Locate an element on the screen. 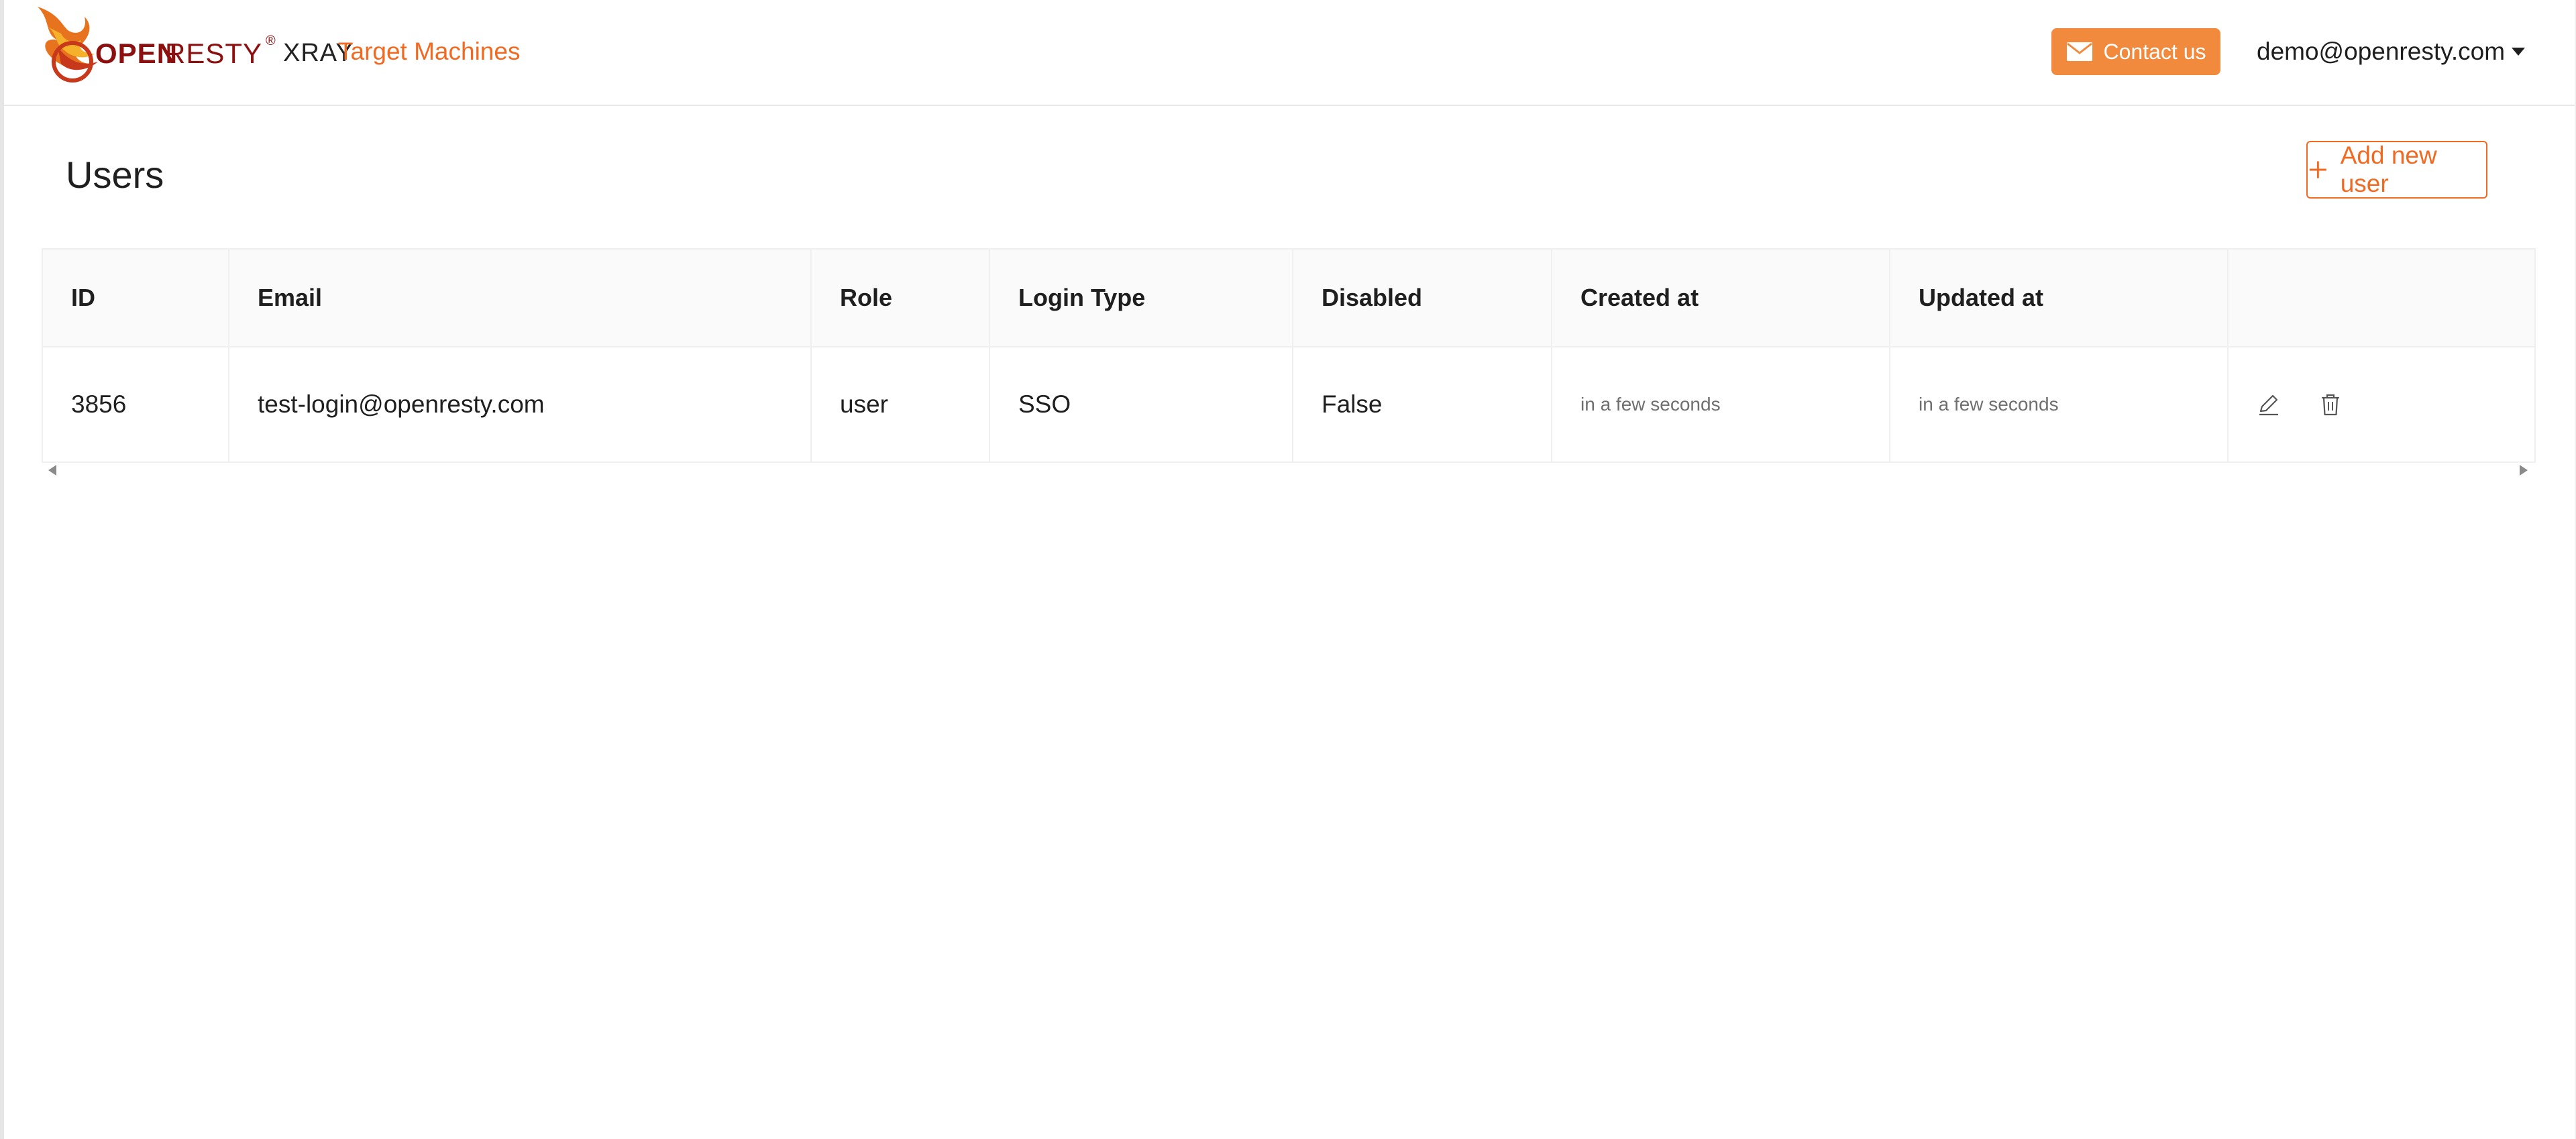 The image size is (2576, 1139). column-header-email: Email is located at coordinates (520, 297).